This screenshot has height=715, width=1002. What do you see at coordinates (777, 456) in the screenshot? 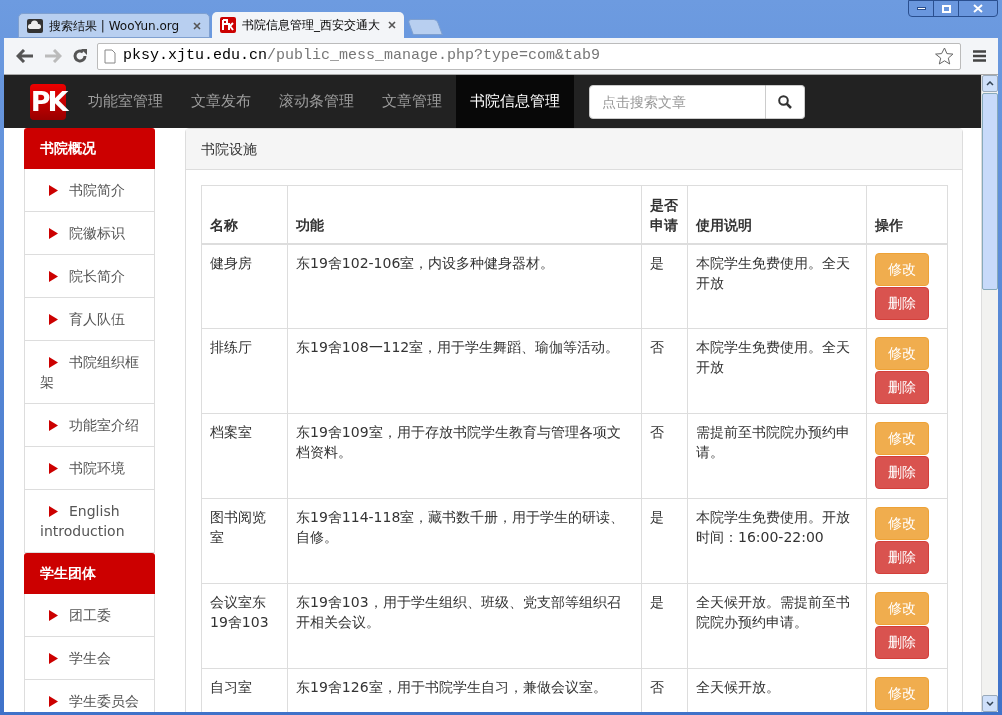
I see `table-cell: 需提前至书院院办预约申请。` at bounding box center [777, 456].